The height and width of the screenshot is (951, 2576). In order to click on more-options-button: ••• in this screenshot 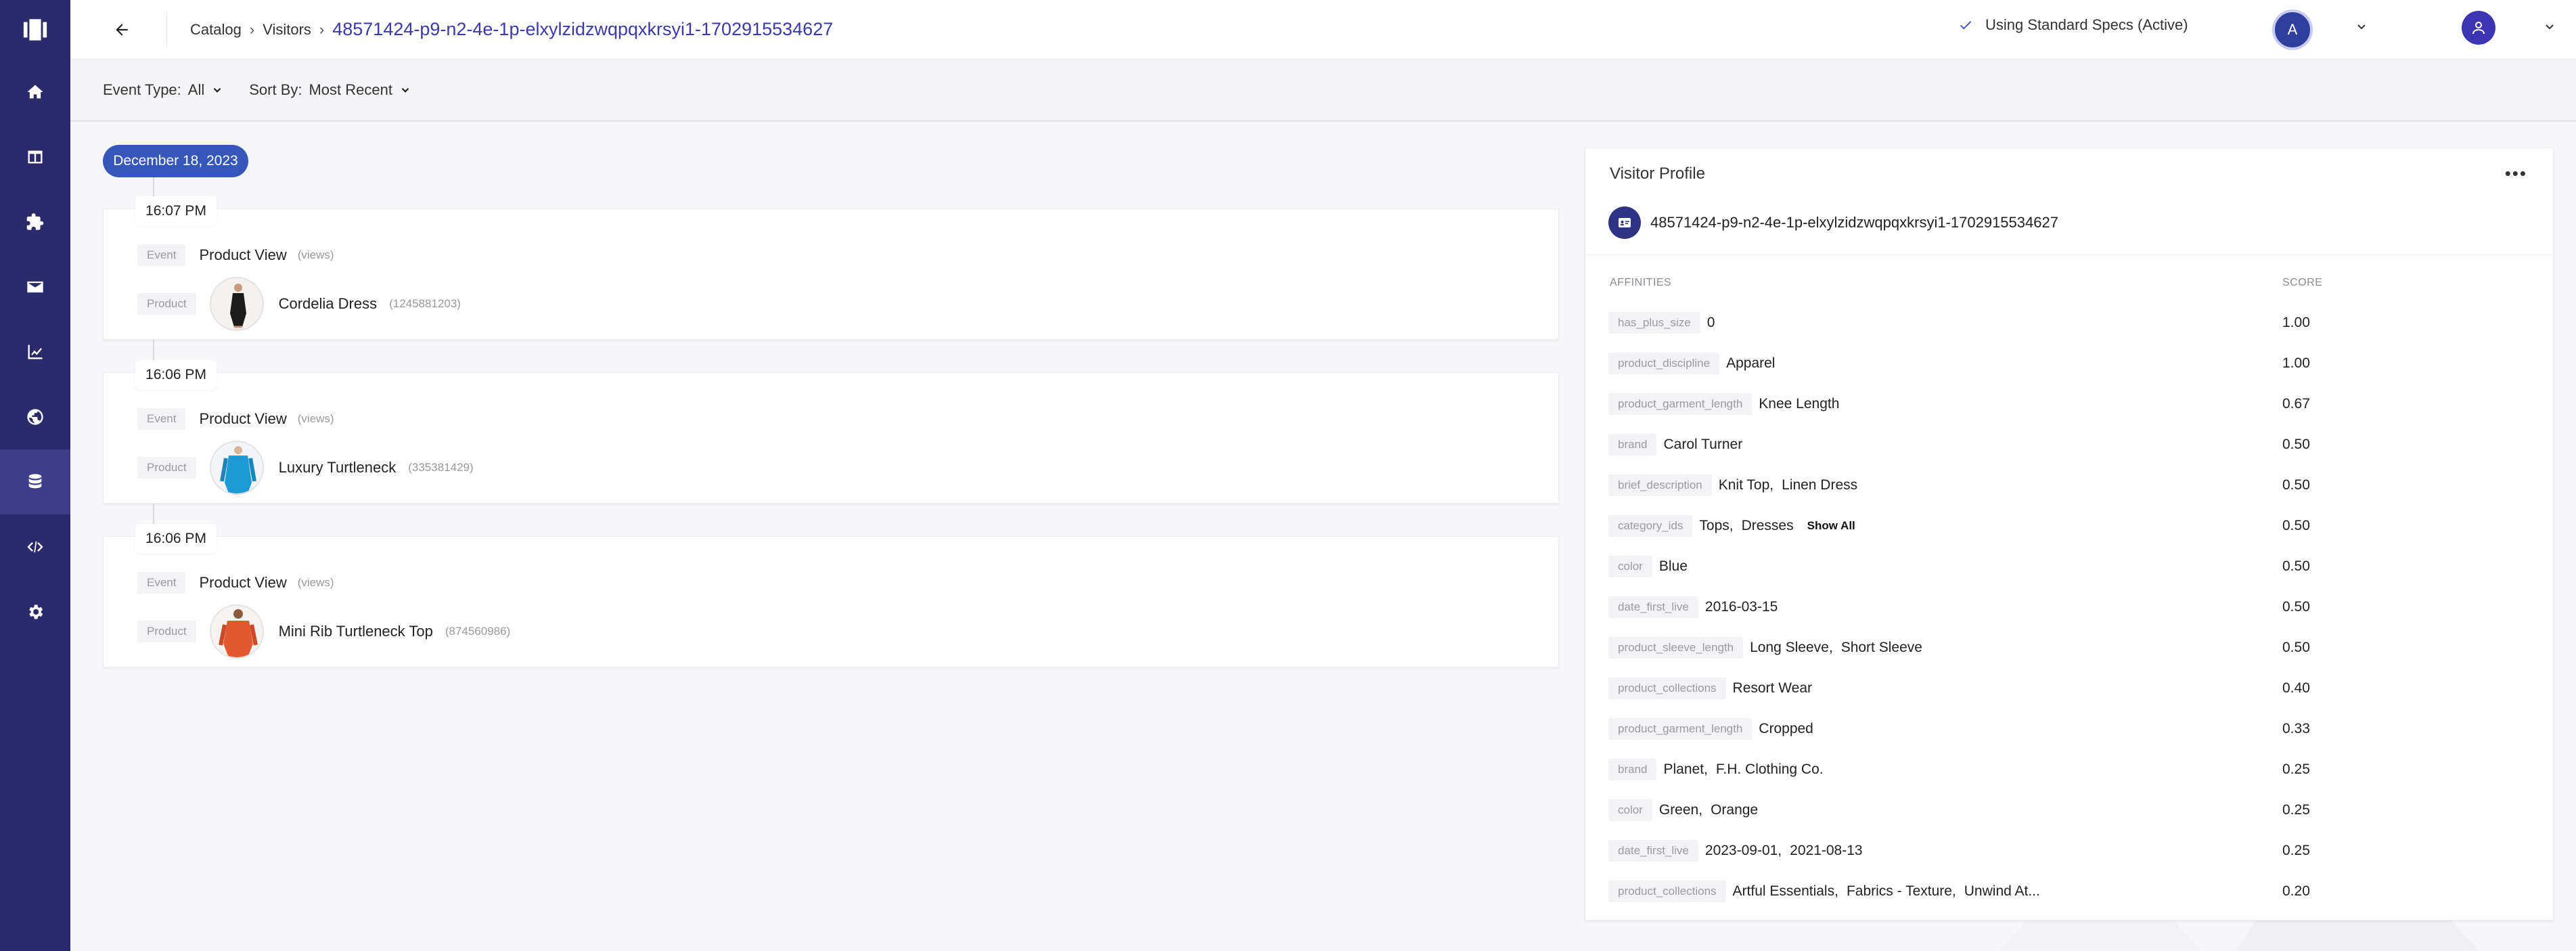, I will do `click(2516, 173)`.